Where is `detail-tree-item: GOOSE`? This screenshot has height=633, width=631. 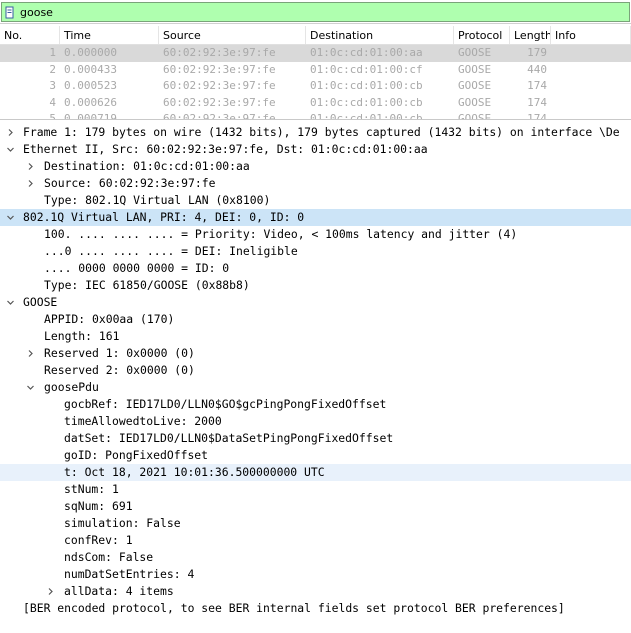
detail-tree-item: GOOSE is located at coordinates (315, 302).